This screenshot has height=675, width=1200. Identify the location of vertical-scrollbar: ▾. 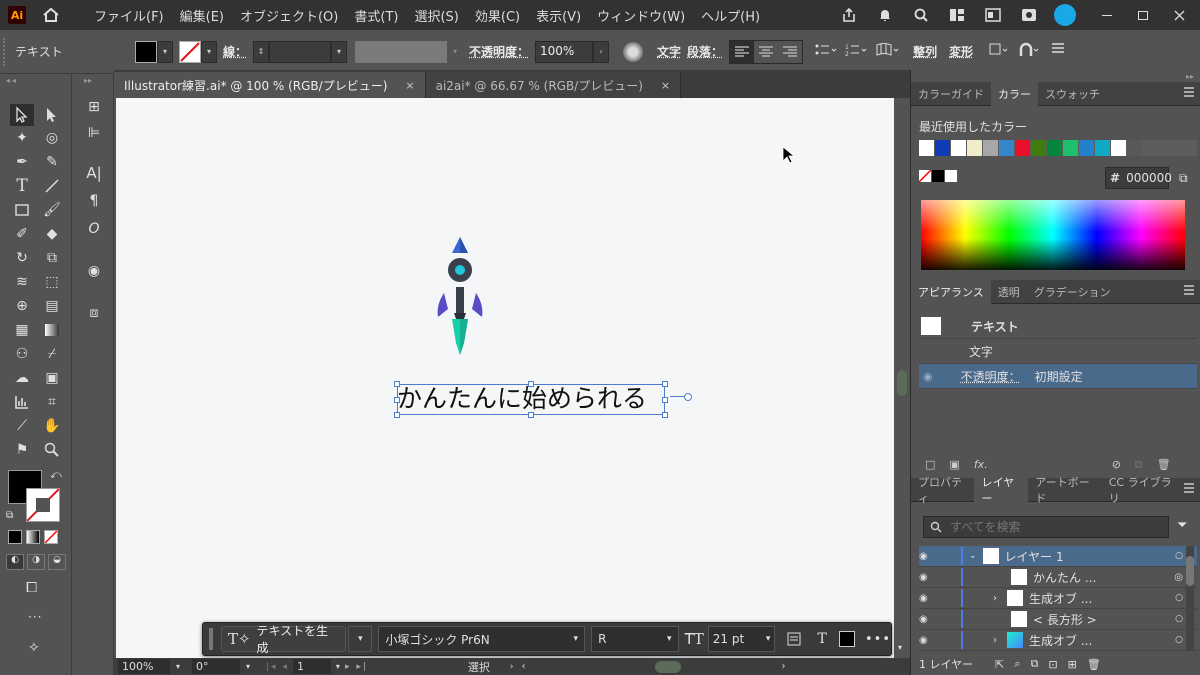
(902, 378).